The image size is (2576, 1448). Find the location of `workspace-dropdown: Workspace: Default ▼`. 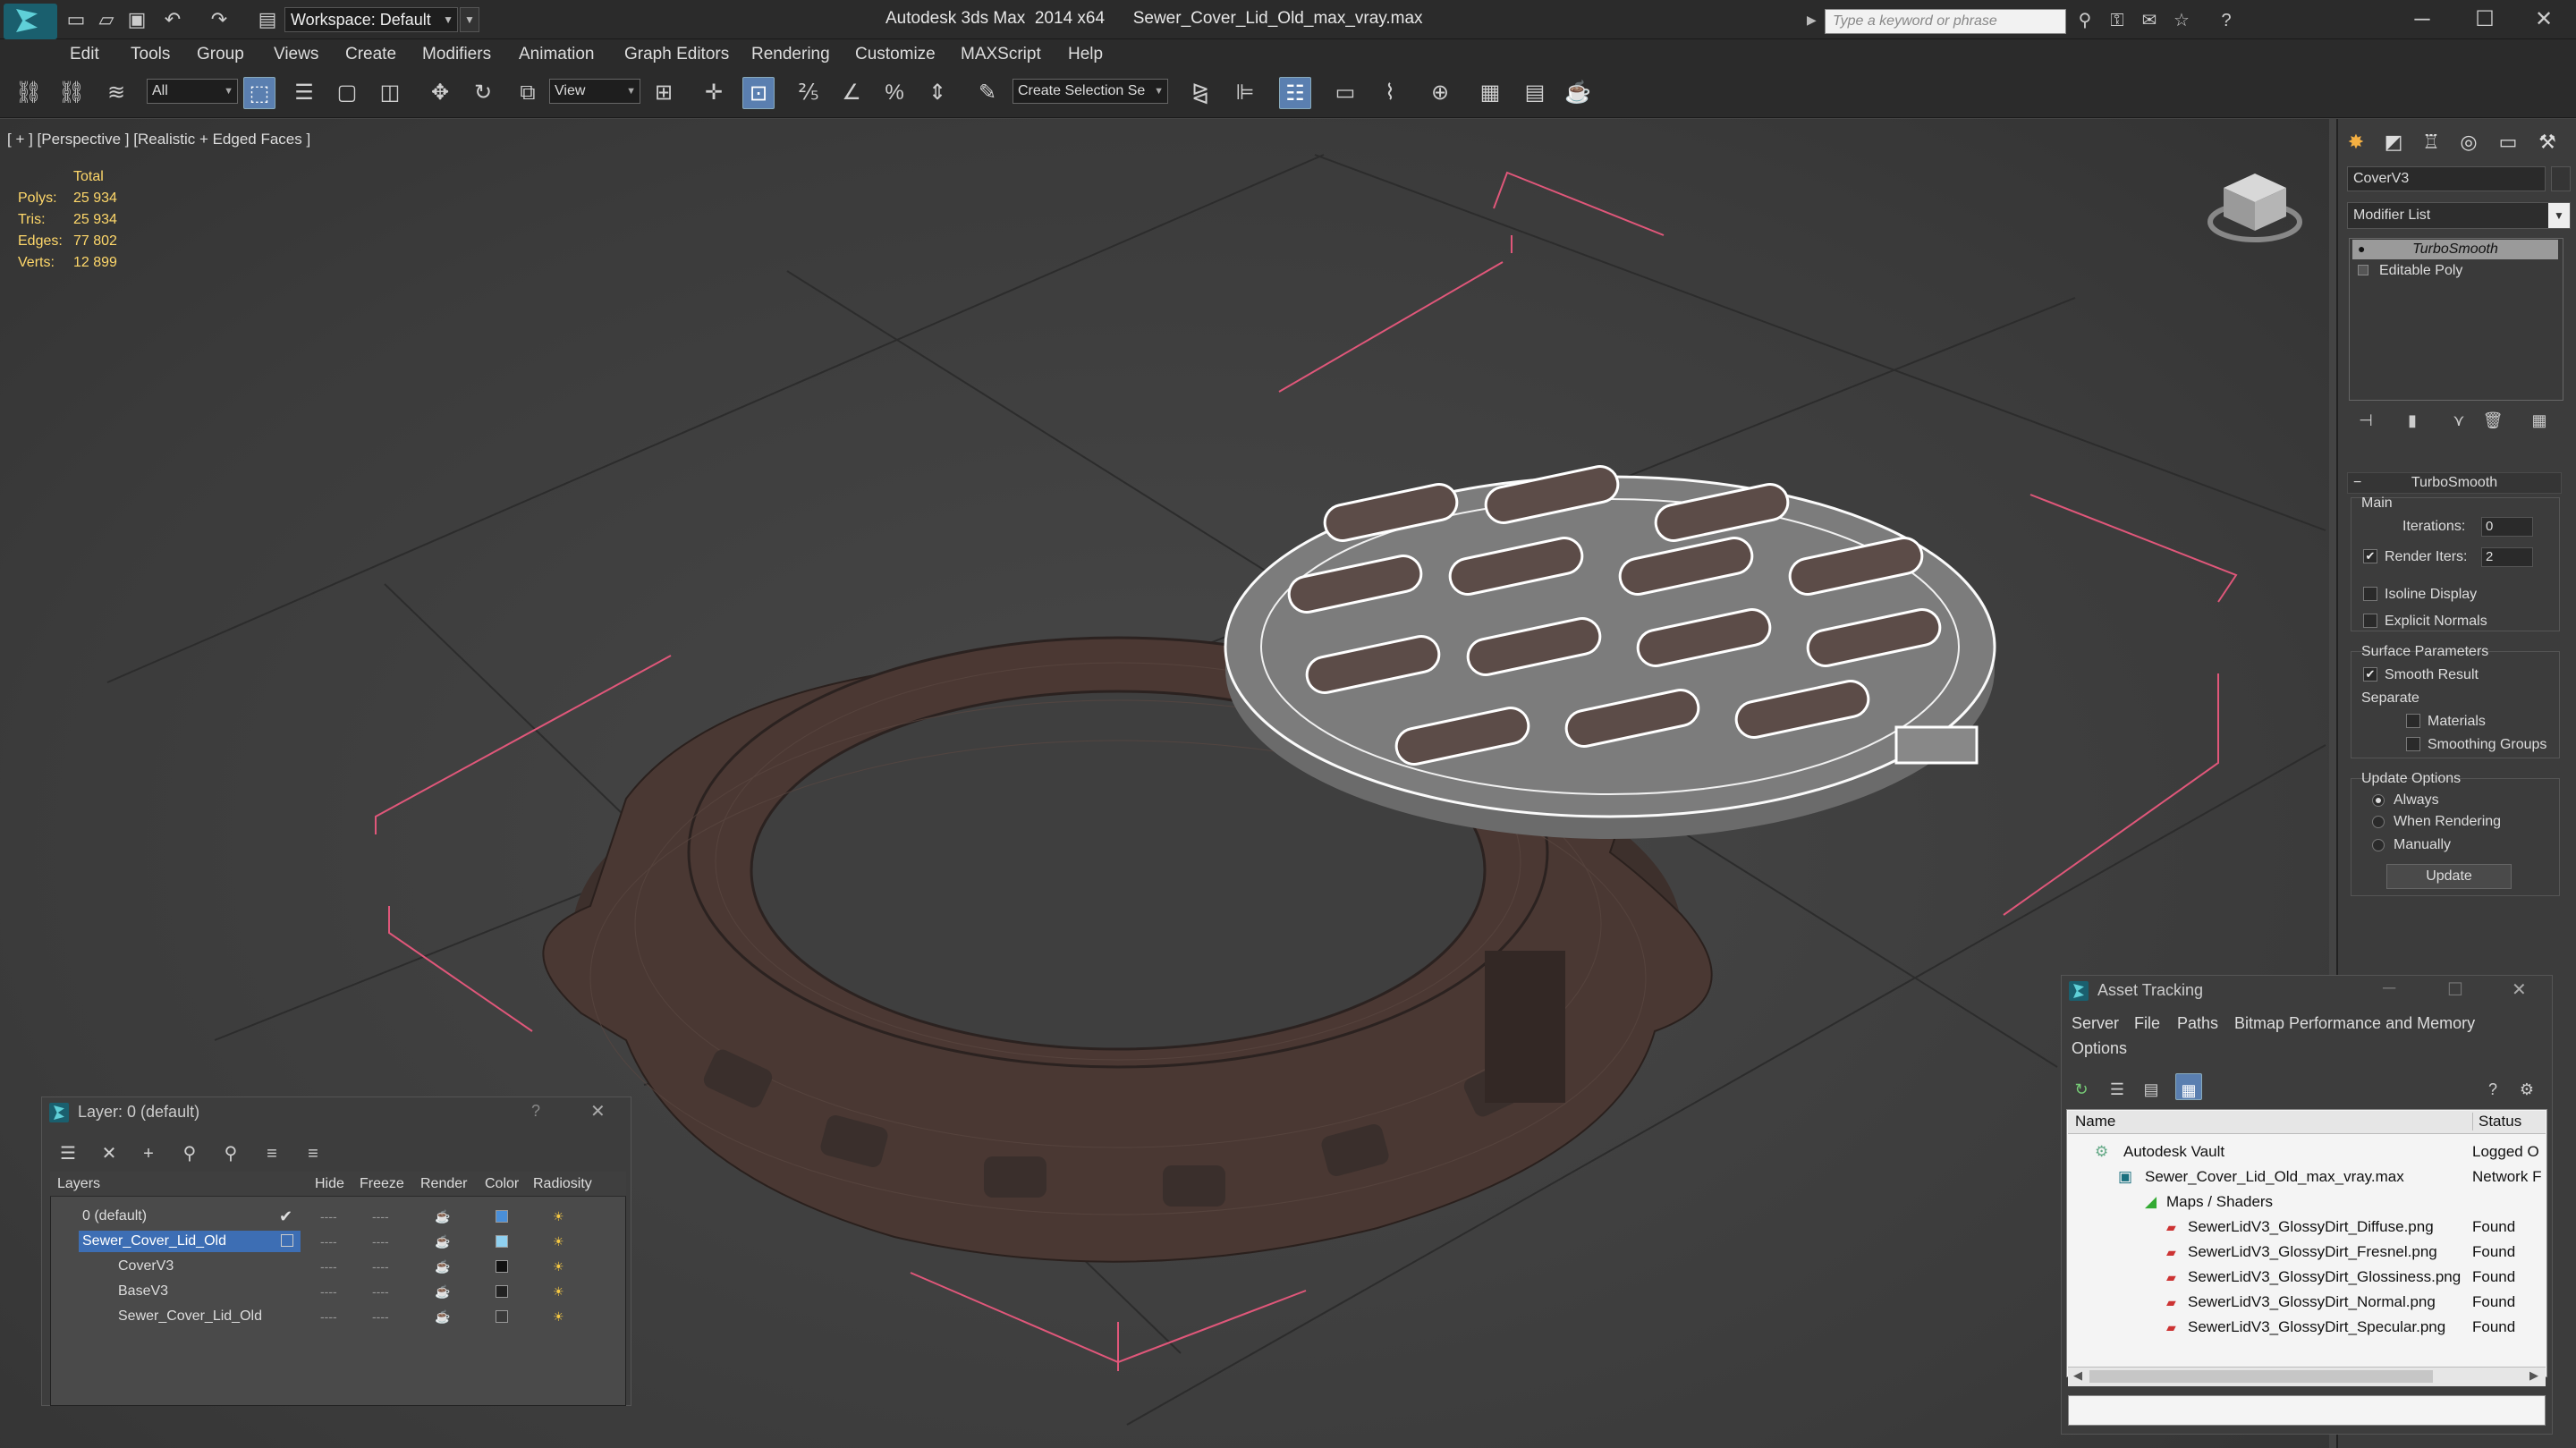

workspace-dropdown: Workspace: Default ▼ is located at coordinates (371, 19).